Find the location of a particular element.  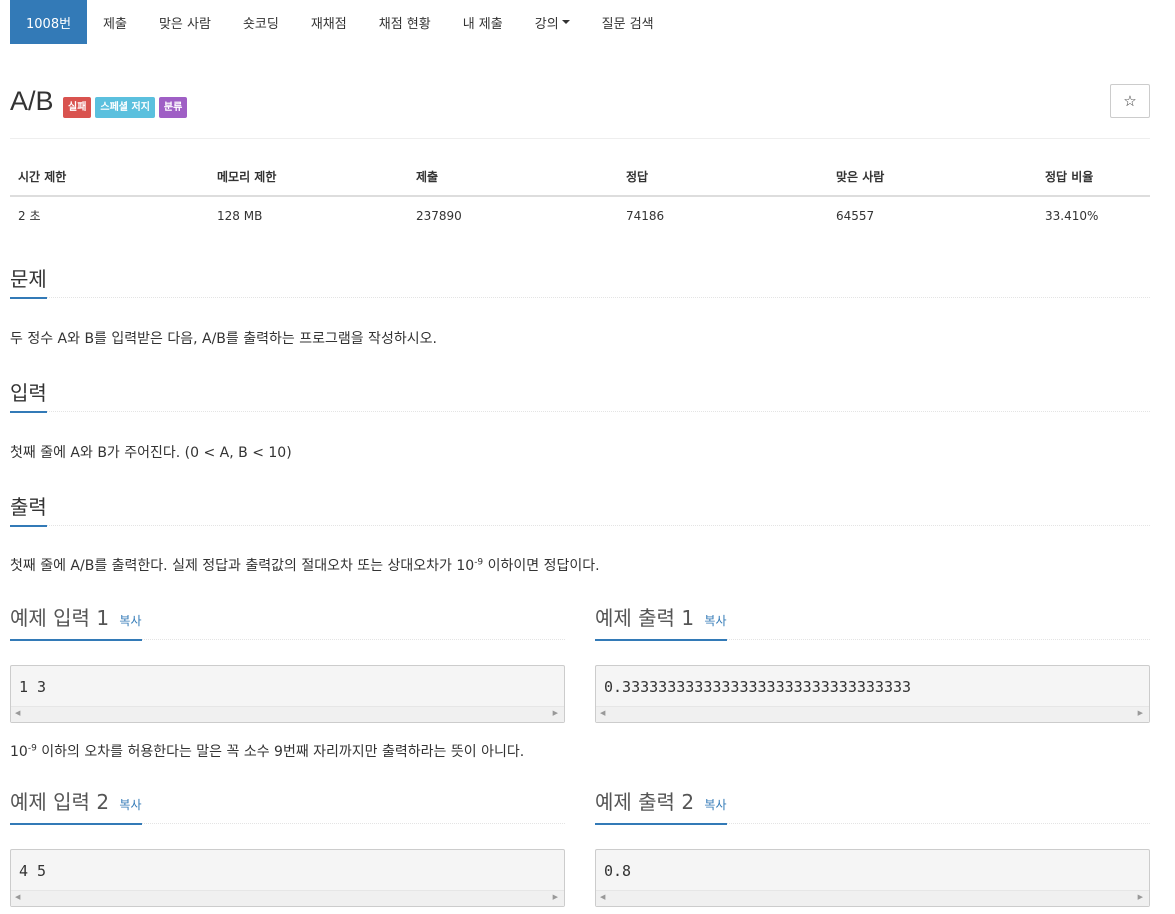

header-accept-rate: 정답 비율 is located at coordinates (1093, 177).